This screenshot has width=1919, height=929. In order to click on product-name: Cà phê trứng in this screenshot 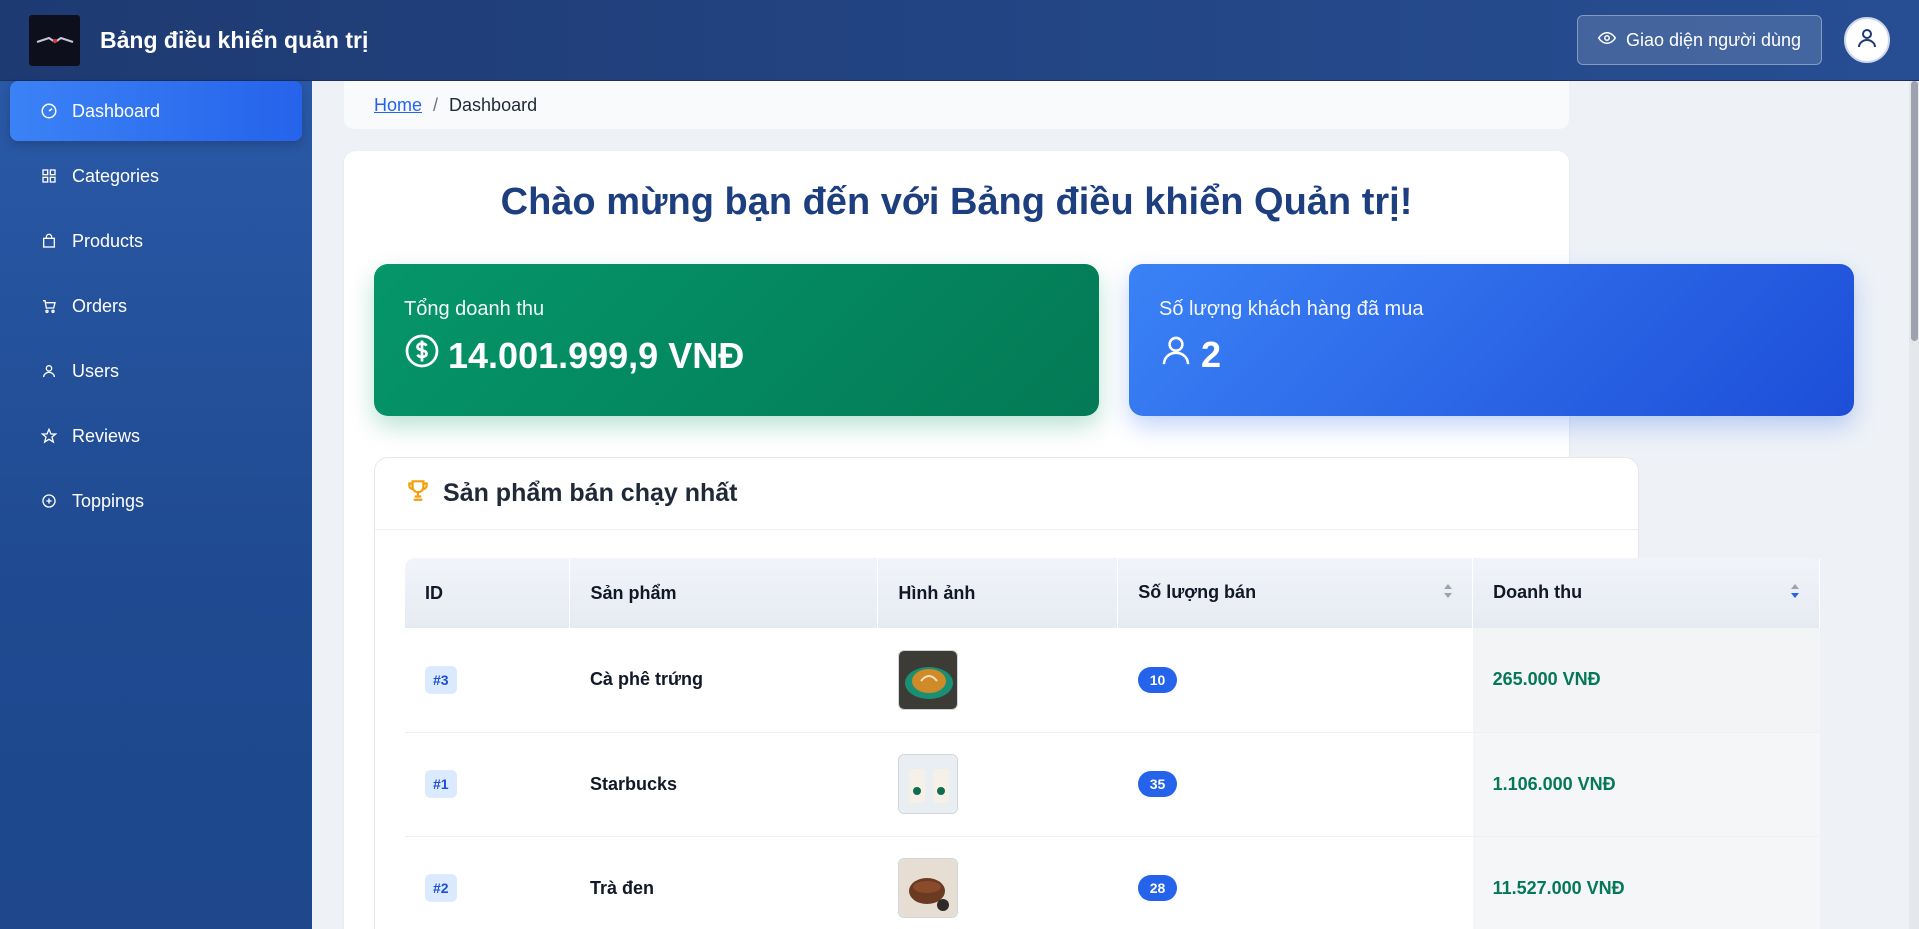, I will do `click(646, 679)`.